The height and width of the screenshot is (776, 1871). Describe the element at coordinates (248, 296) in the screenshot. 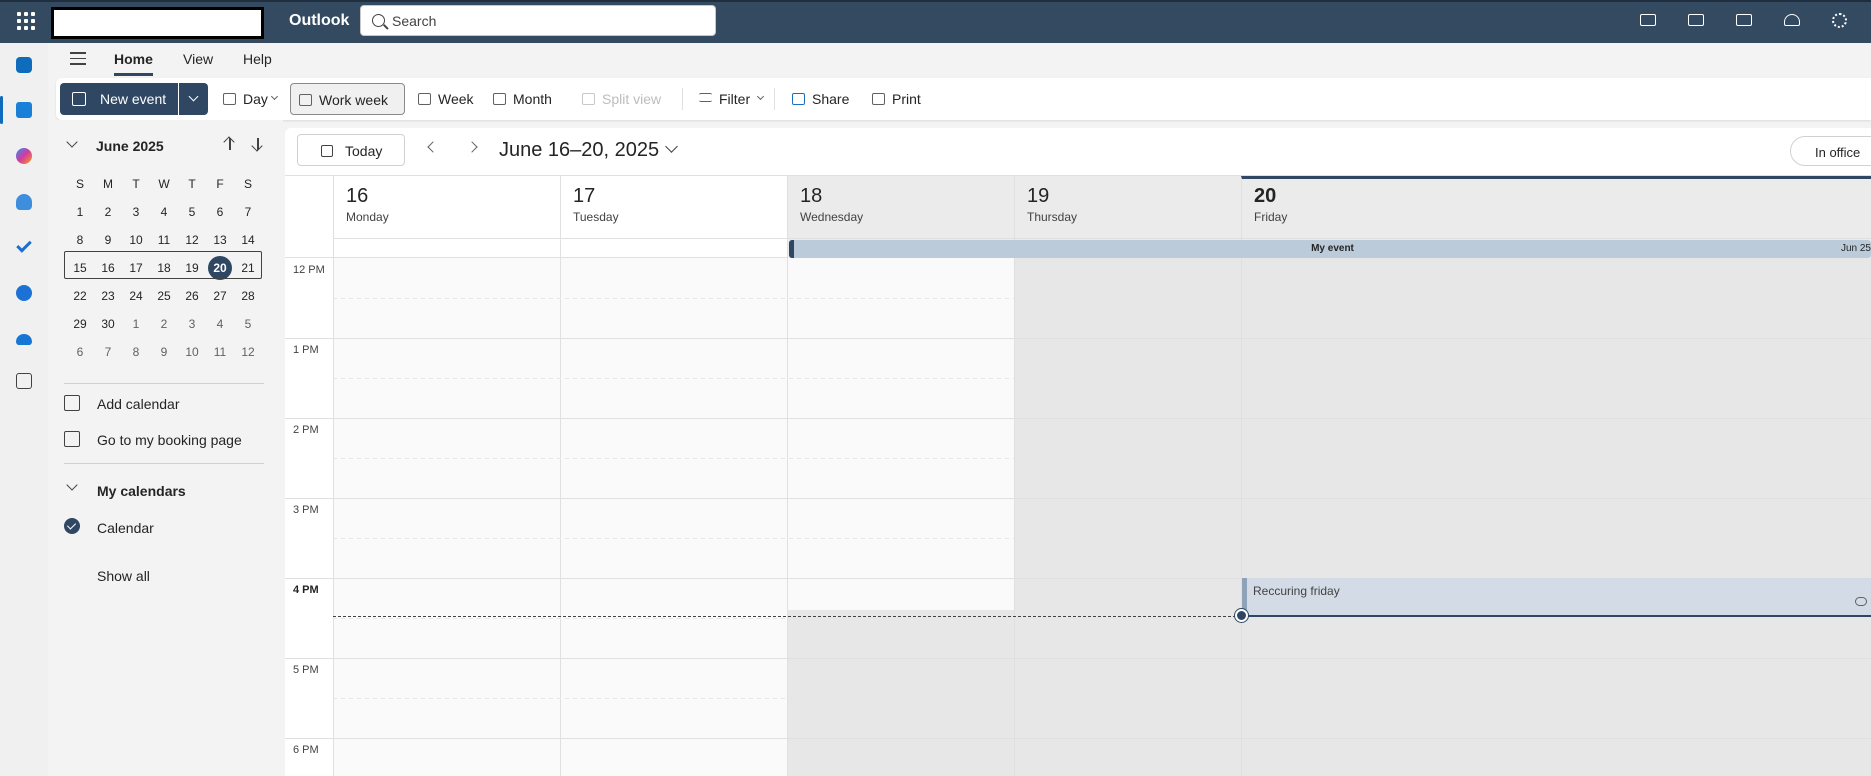

I see `mini-calendar-day: 28` at that location.